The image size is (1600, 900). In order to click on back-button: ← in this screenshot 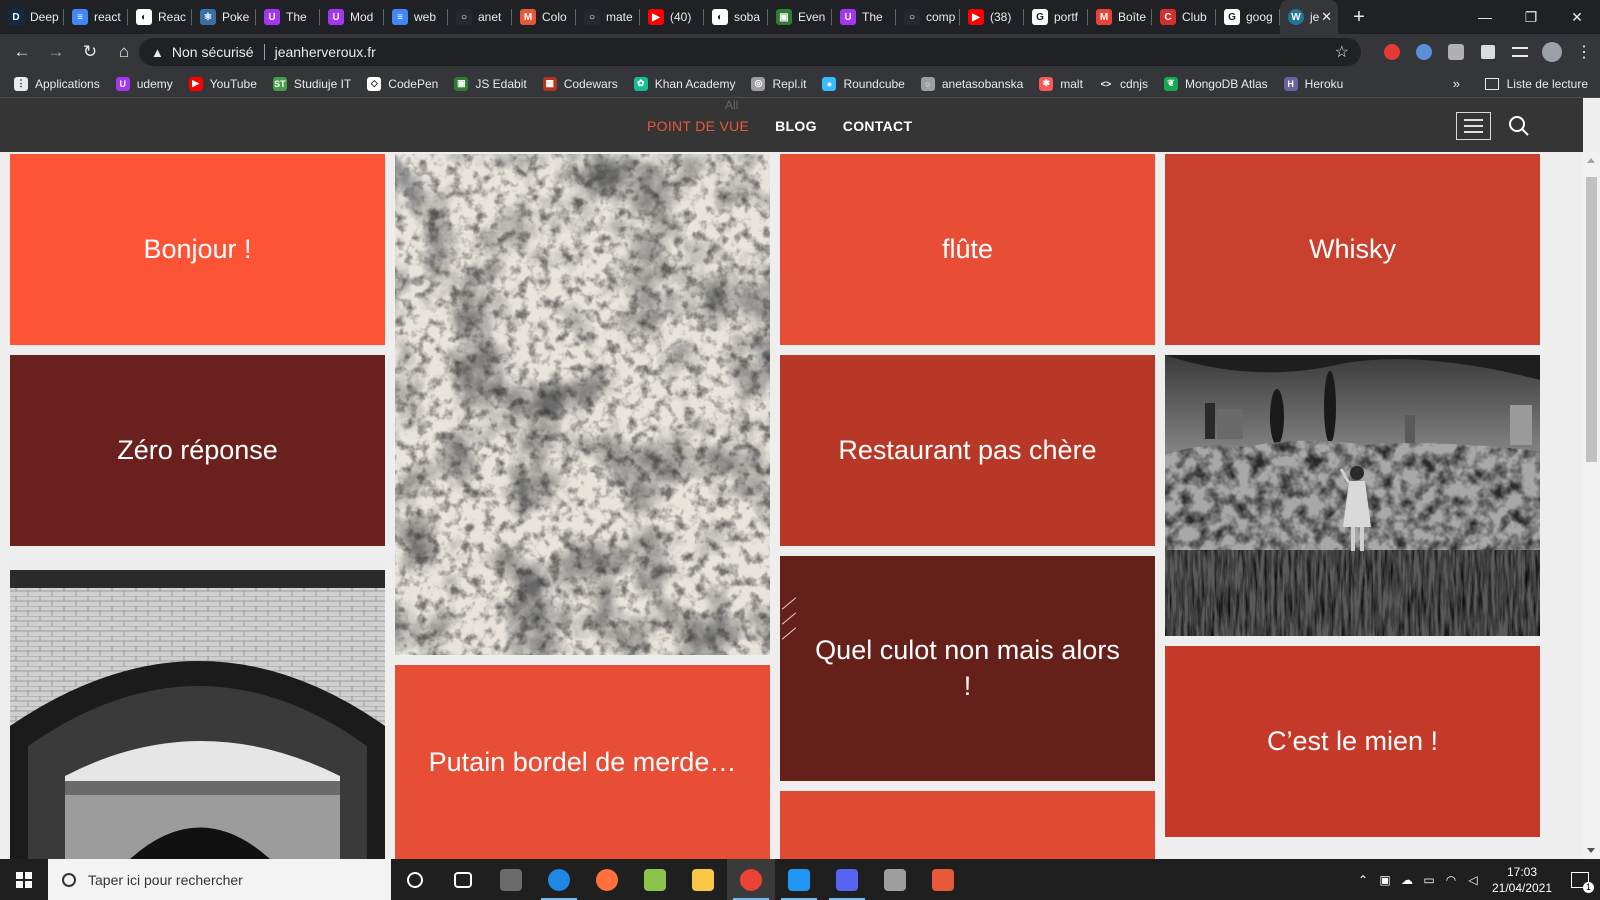, I will do `click(22, 52)`.